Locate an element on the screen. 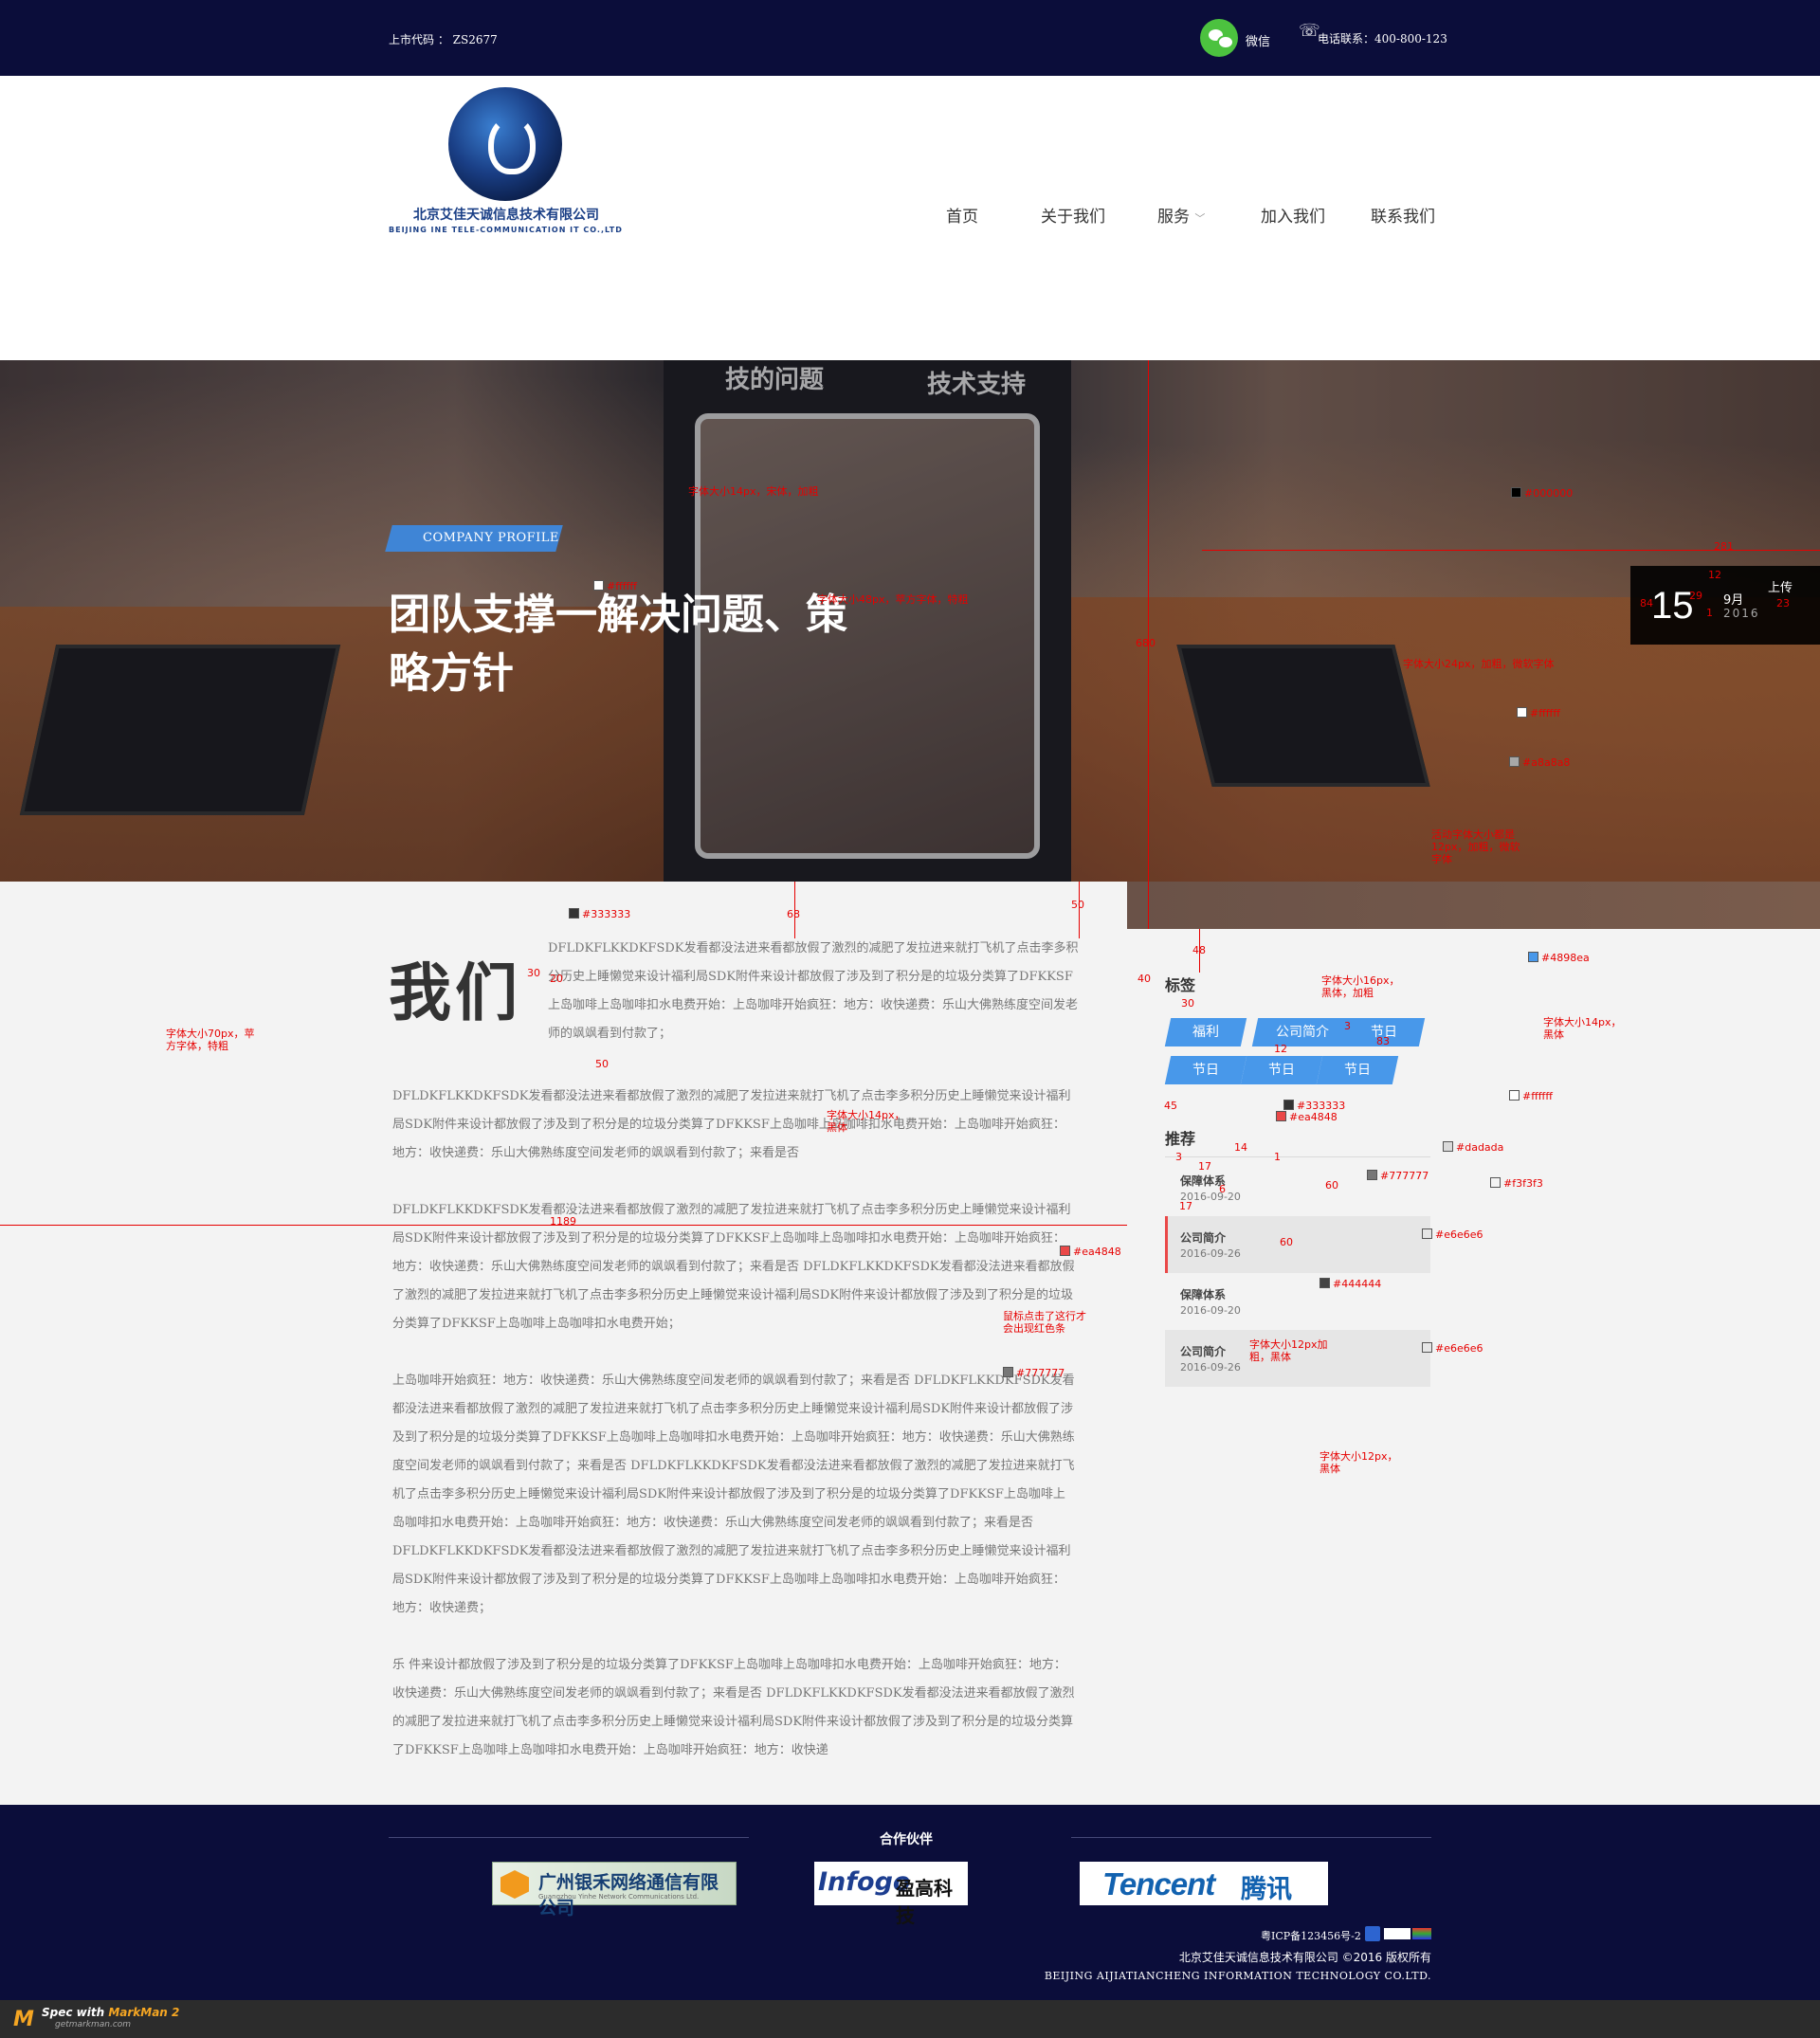  markman-bar: M Spec with MarkMan 2 getmarkman.com is located at coordinates (910, 2019).